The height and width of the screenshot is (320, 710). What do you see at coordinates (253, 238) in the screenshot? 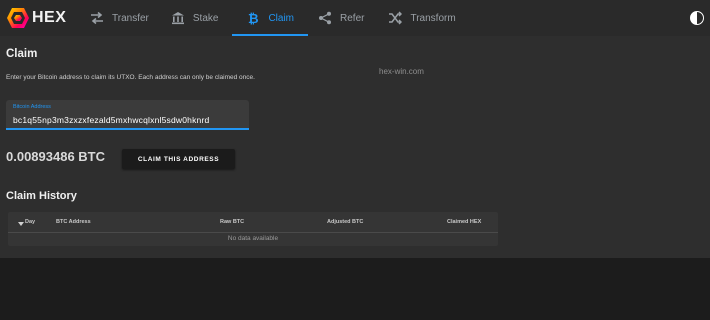
I see `empty-table-message: No data available` at bounding box center [253, 238].